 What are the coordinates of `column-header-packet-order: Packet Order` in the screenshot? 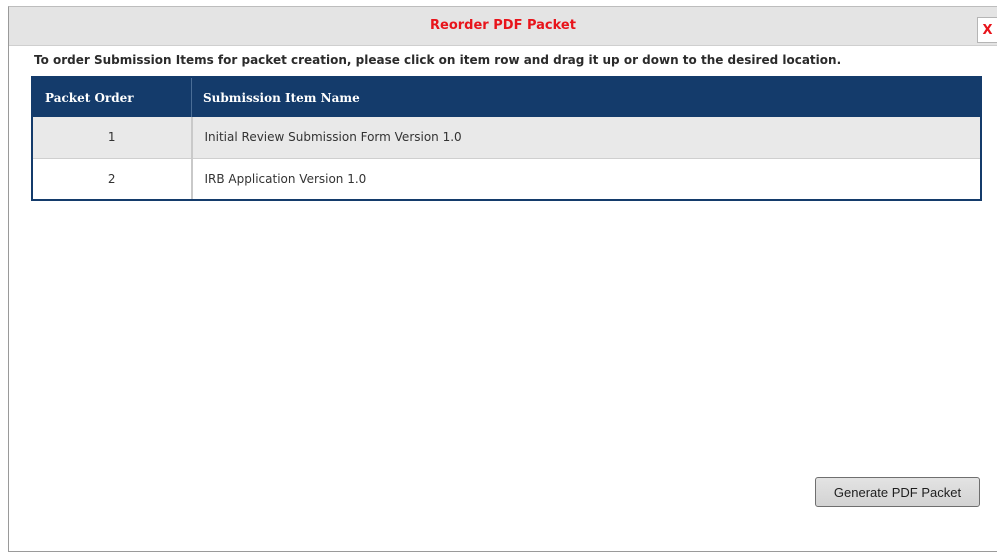 It's located at (112, 97).